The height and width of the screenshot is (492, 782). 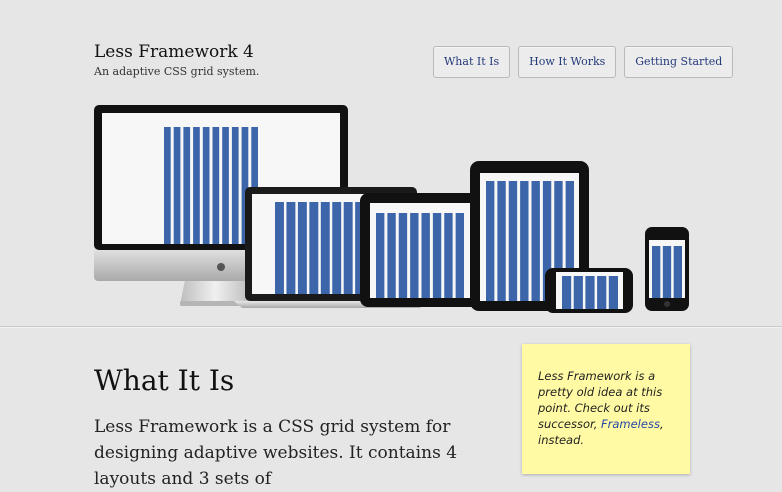 I want to click on phone-landscape-icon, so click(x=589, y=290).